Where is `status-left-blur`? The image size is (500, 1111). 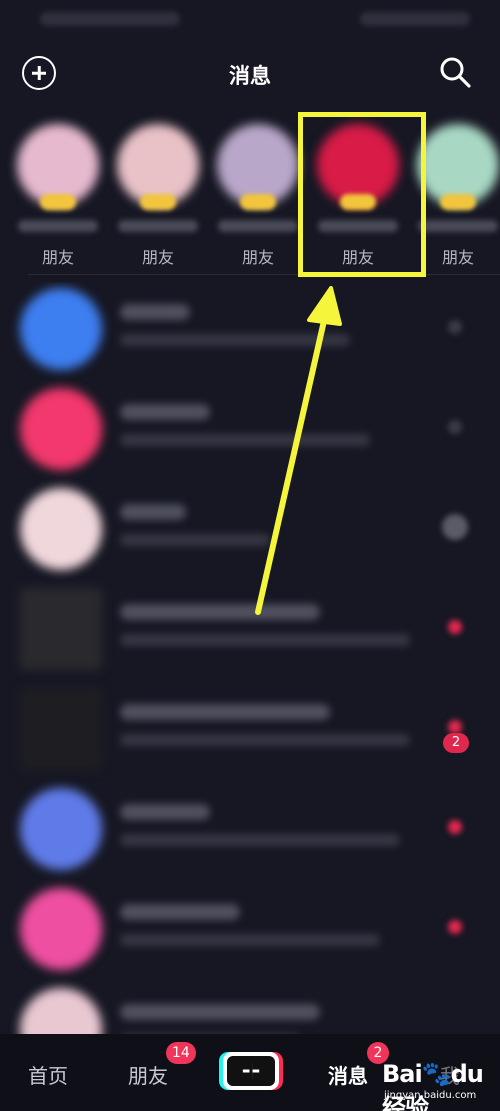 status-left-blur is located at coordinates (110, 19).